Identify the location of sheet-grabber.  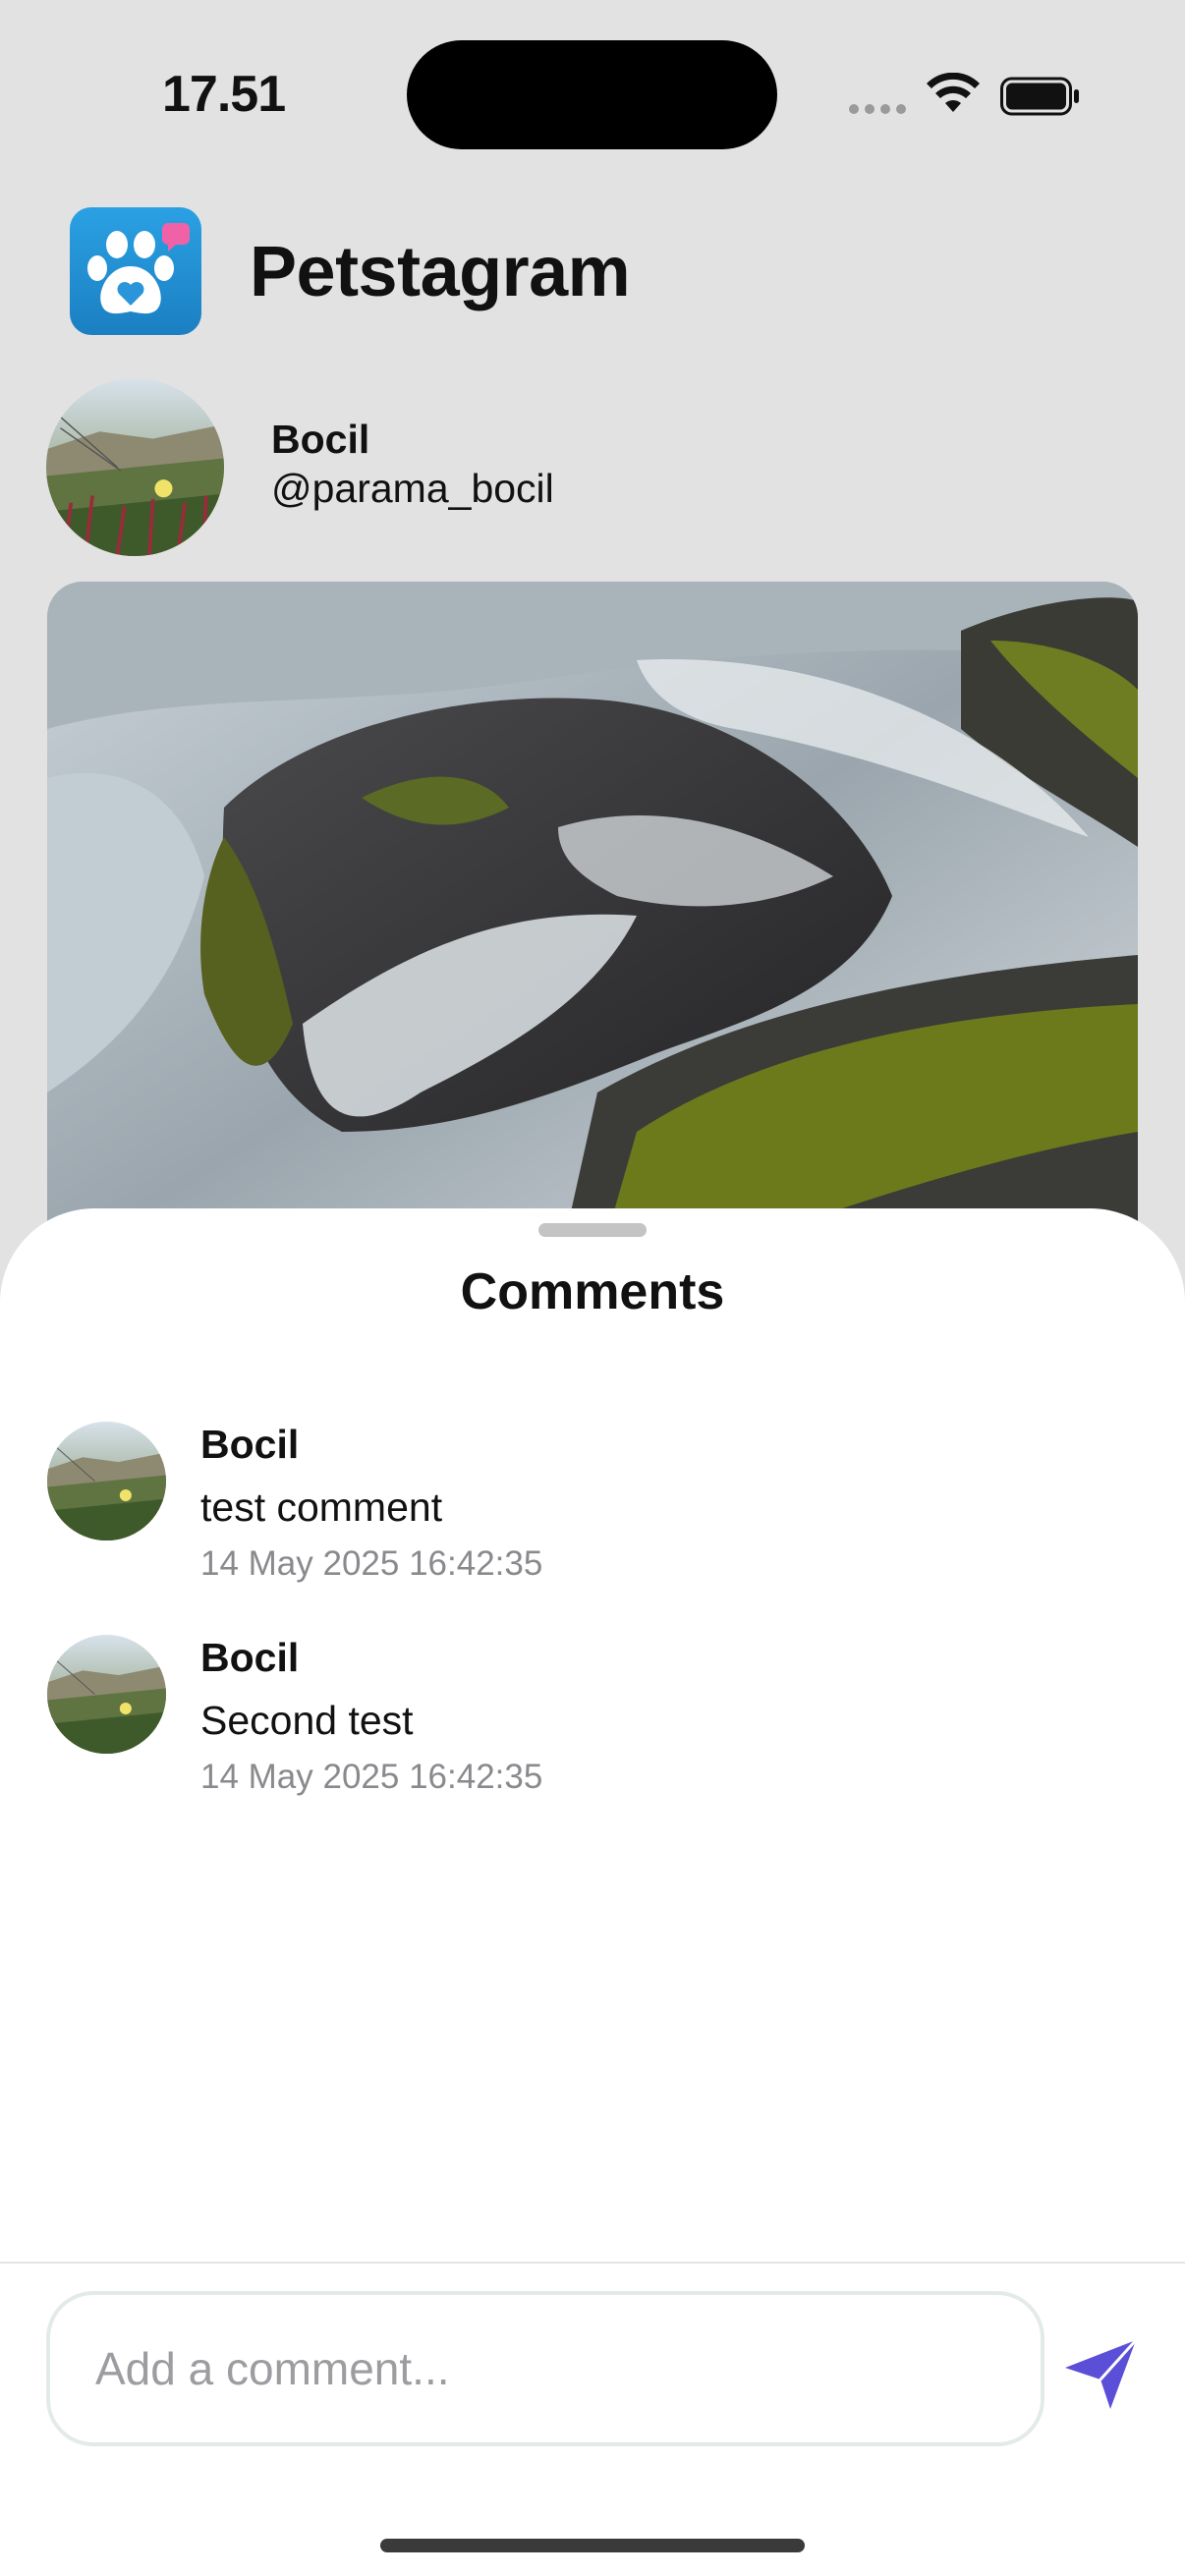
(592, 1230).